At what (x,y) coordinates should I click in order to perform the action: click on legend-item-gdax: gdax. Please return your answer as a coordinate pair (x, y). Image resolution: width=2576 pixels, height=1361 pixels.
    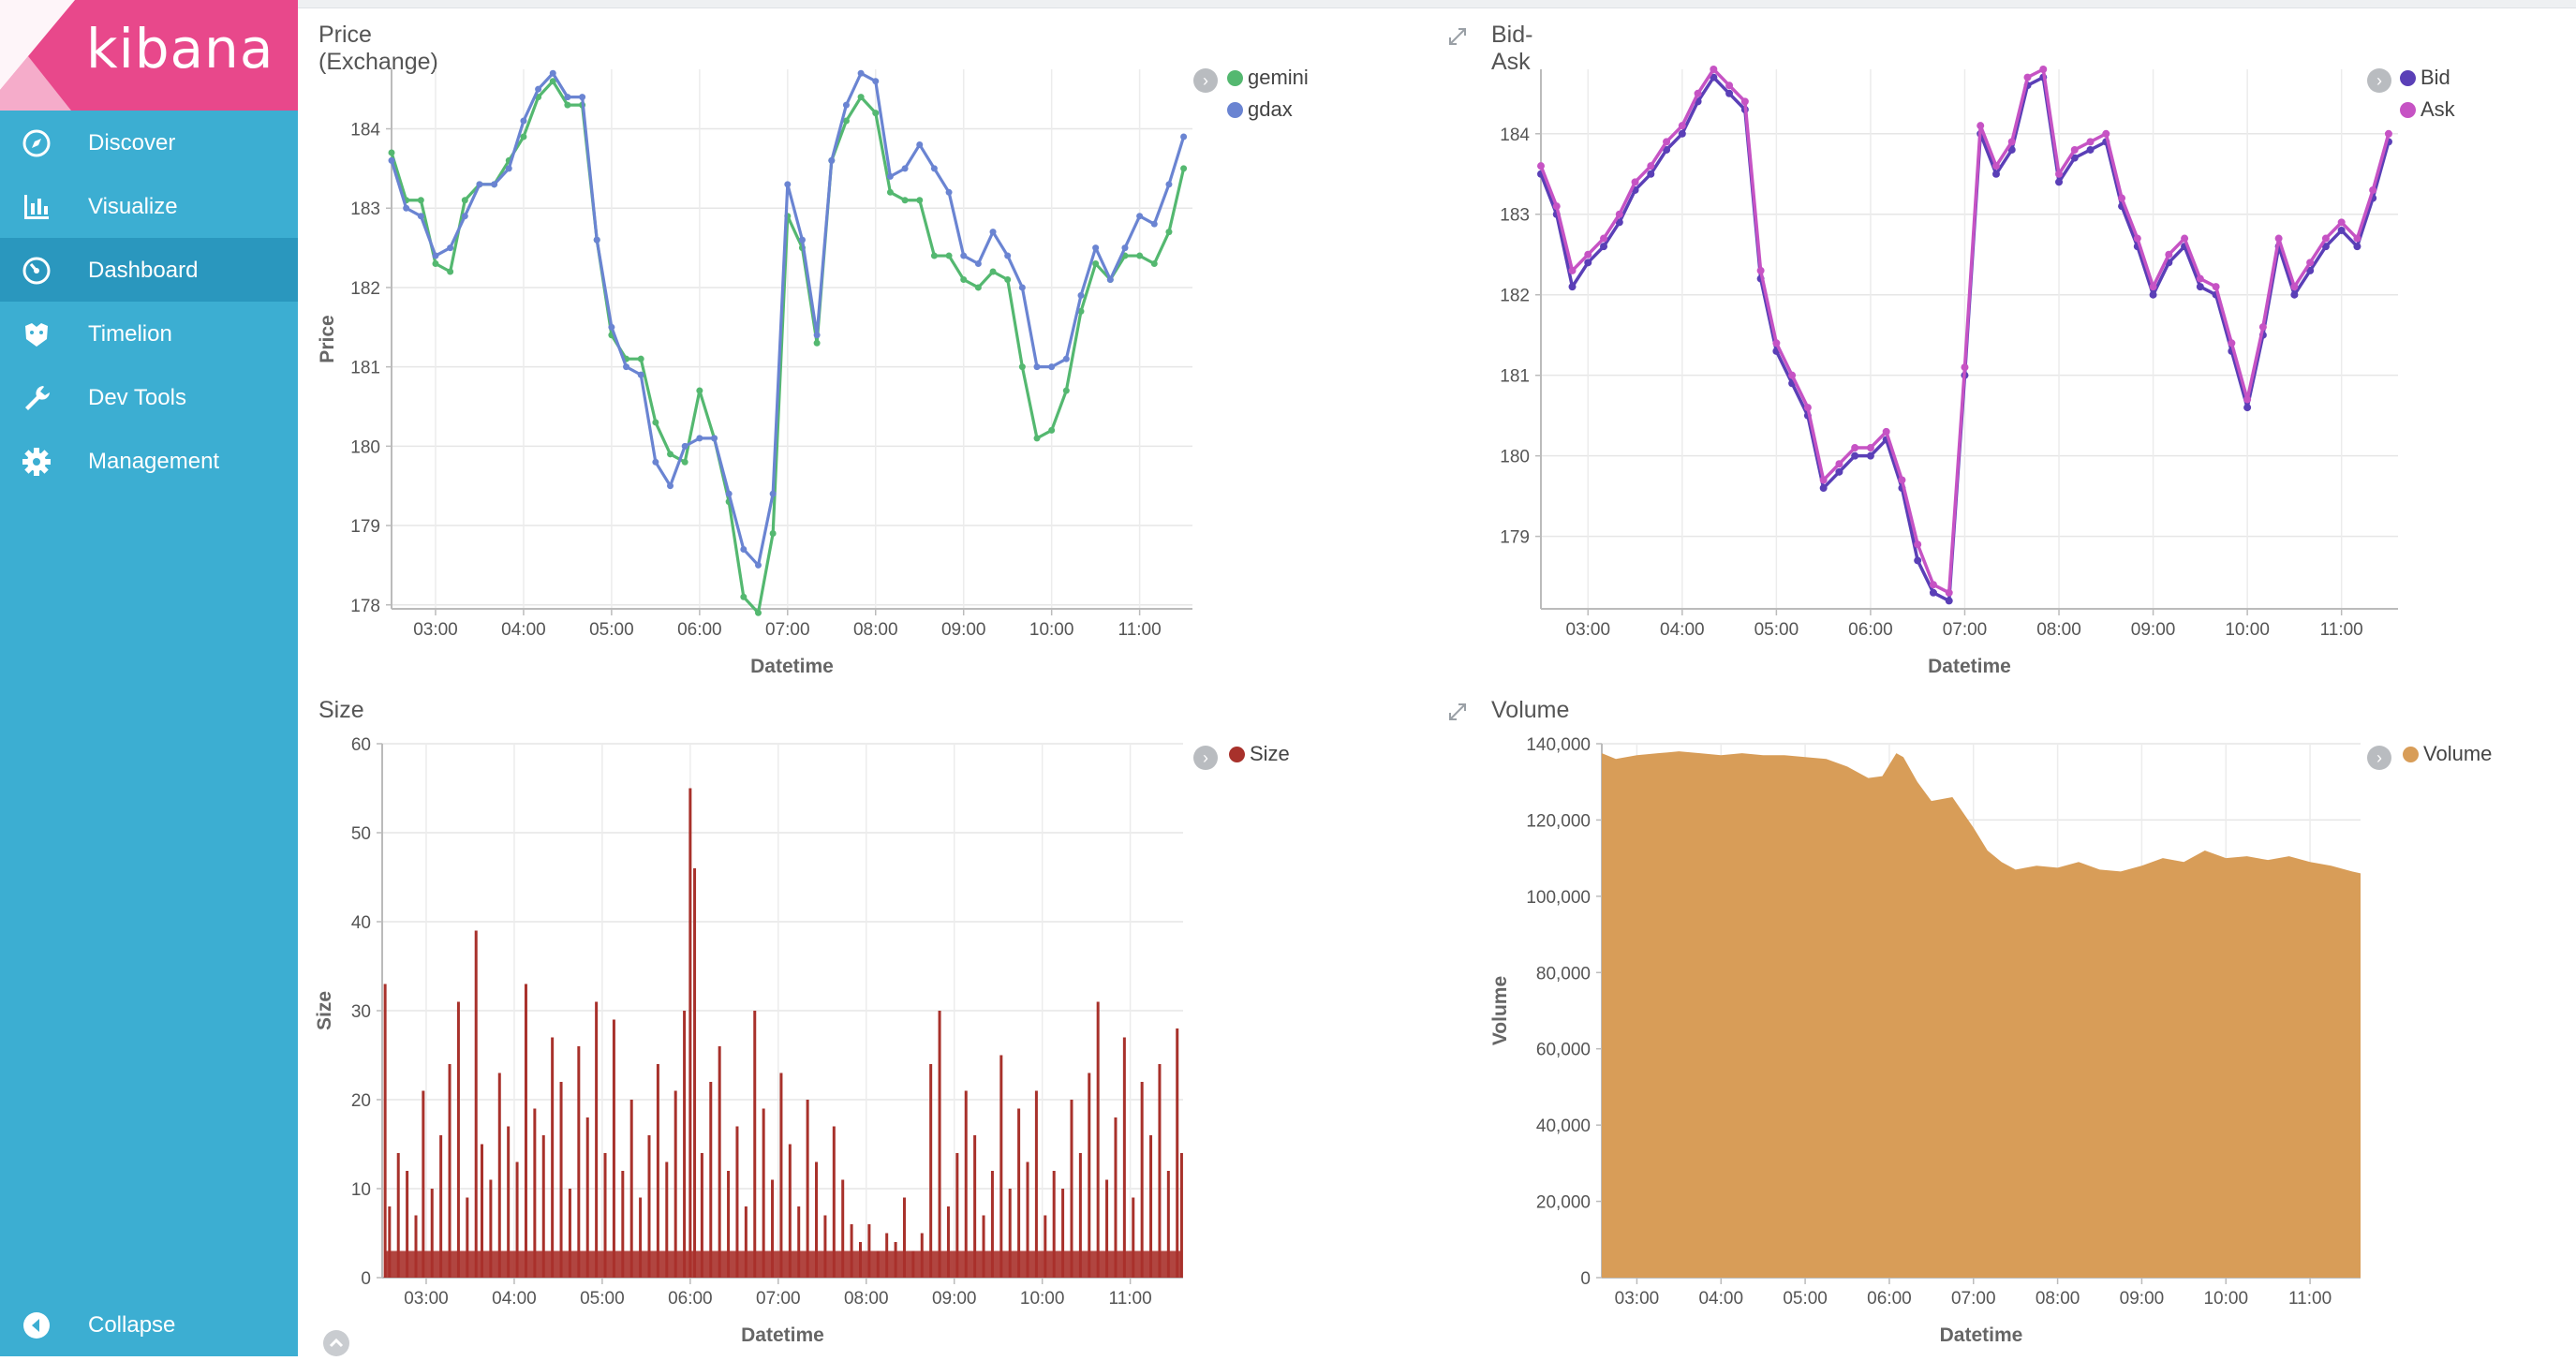
    Looking at the image, I should click on (1260, 109).